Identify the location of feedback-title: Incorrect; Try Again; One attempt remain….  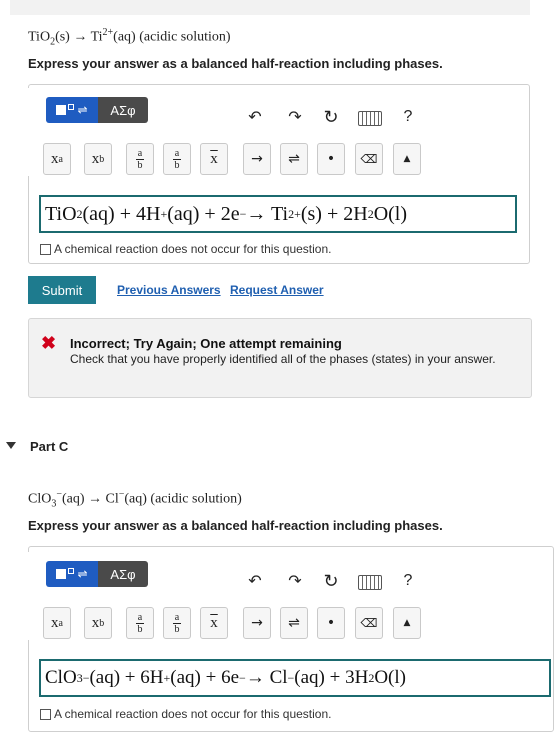
(206, 343).